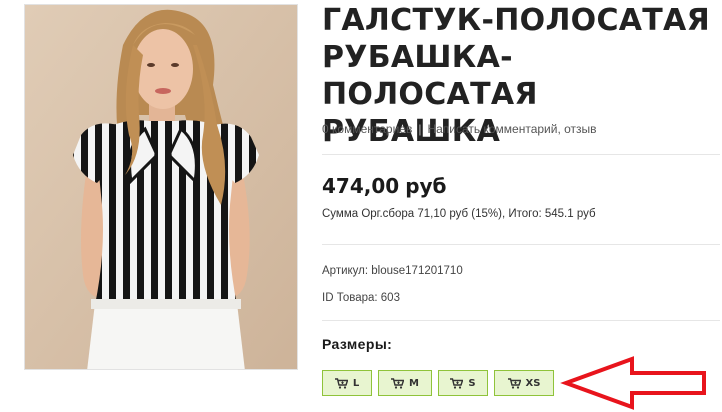  I want to click on price: 474,00 руб, so click(384, 186).